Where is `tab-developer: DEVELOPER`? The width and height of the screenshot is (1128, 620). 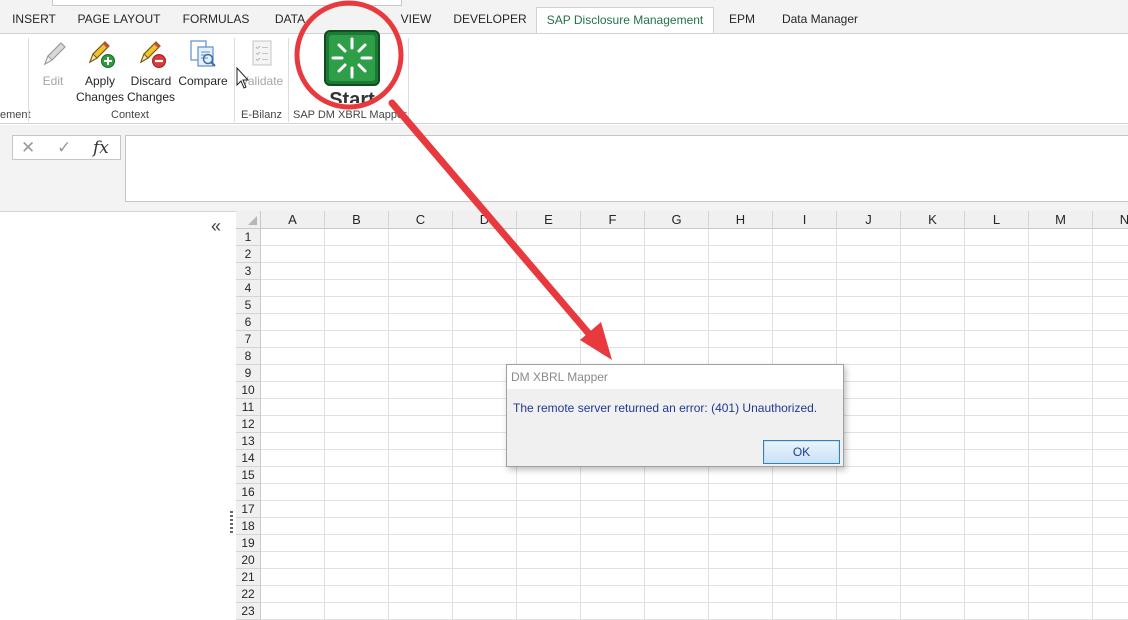
tab-developer: DEVELOPER is located at coordinates (490, 20).